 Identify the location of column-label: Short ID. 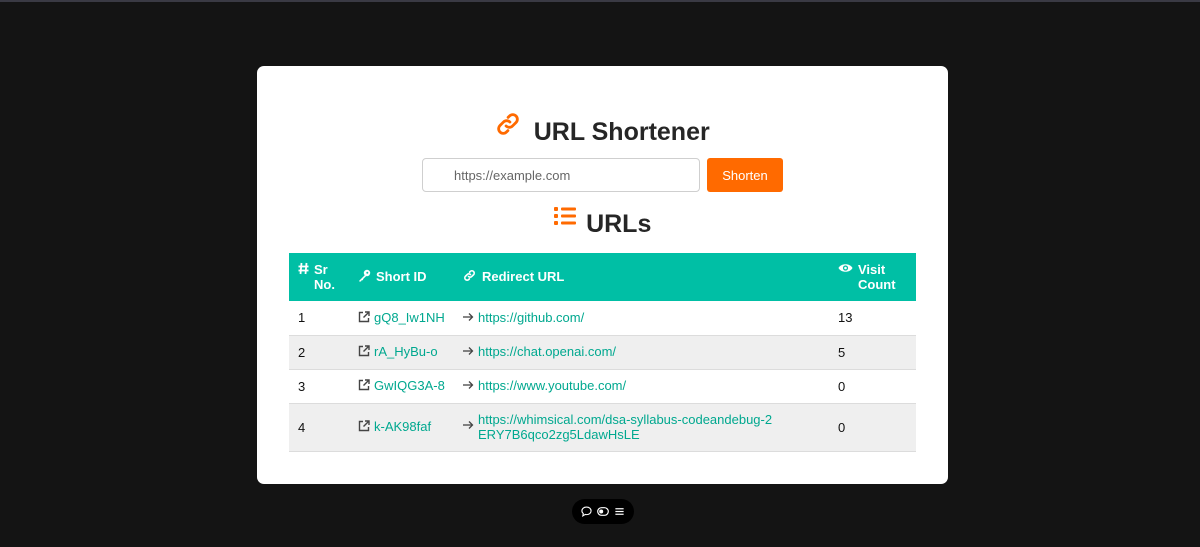
(401, 276).